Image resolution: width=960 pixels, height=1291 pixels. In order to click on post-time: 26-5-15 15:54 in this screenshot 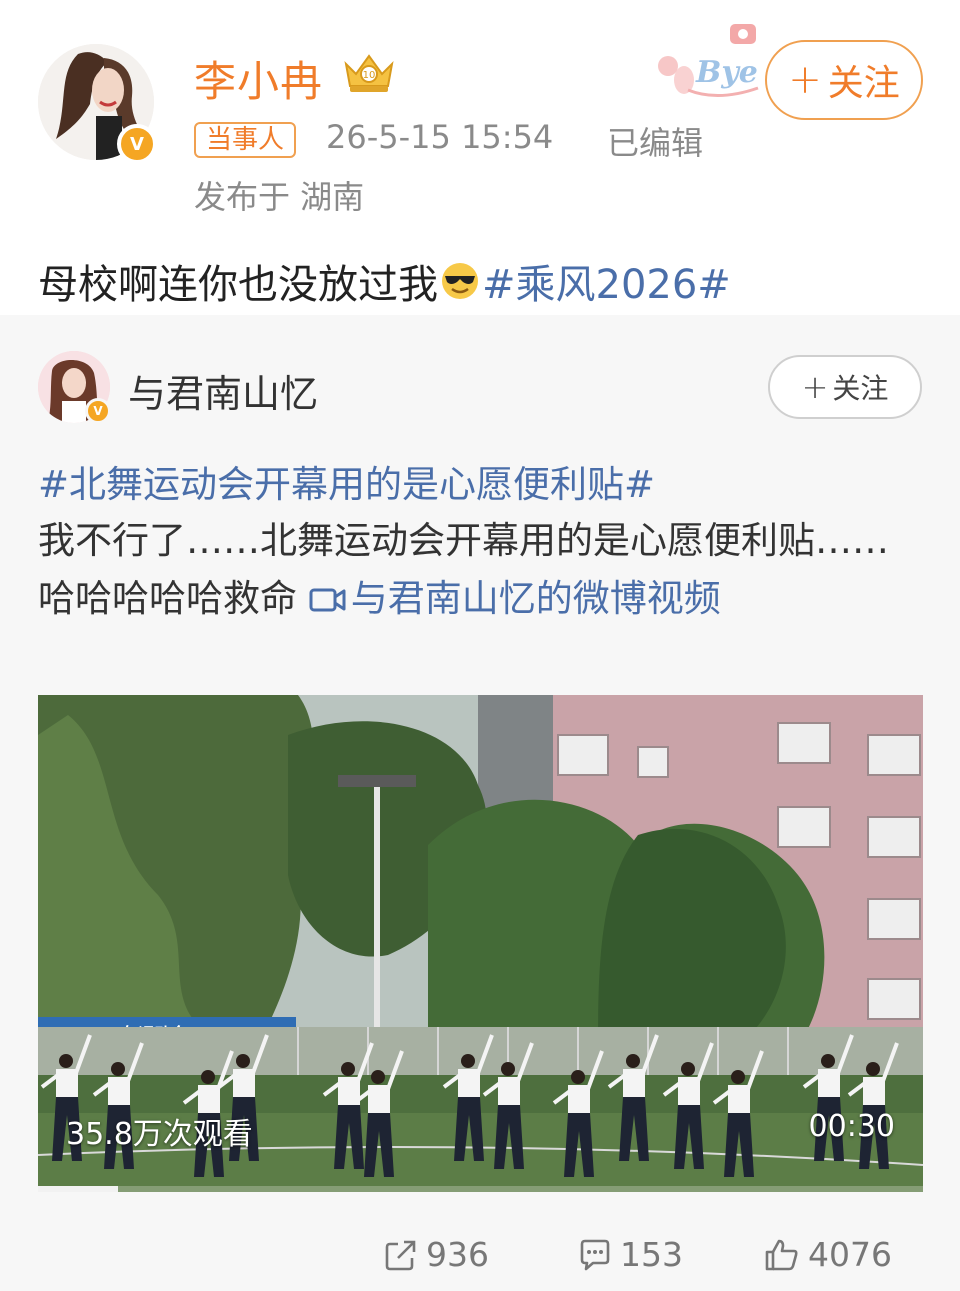, I will do `click(440, 137)`.